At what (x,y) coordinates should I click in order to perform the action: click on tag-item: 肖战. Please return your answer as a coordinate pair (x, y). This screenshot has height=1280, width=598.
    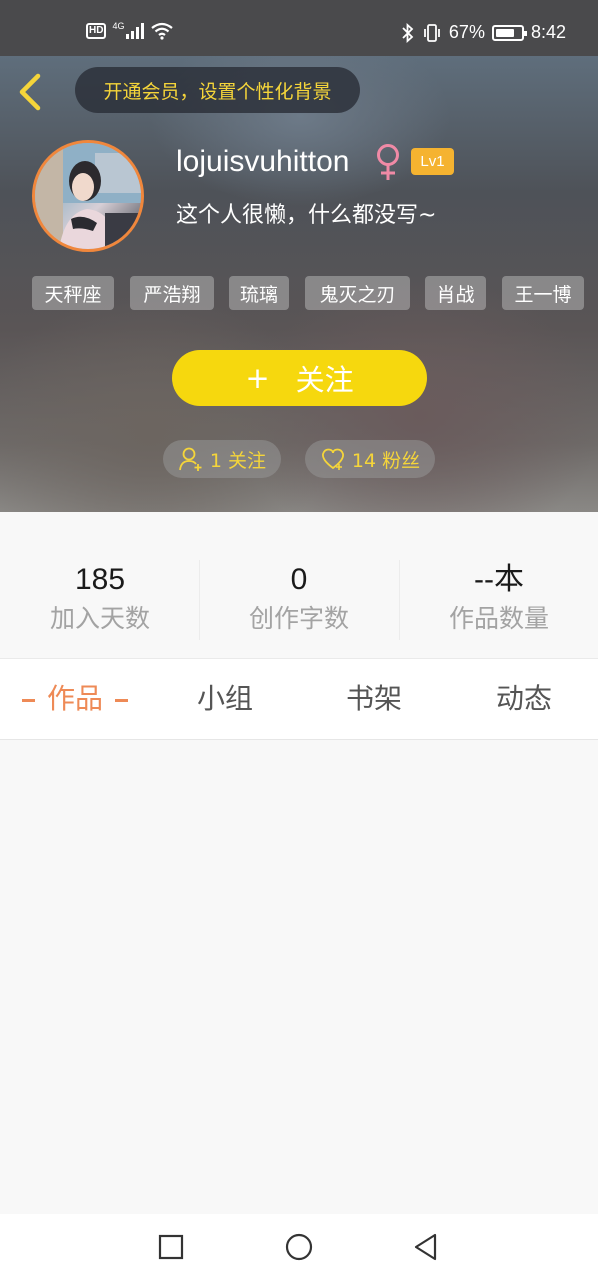
    Looking at the image, I should click on (455, 293).